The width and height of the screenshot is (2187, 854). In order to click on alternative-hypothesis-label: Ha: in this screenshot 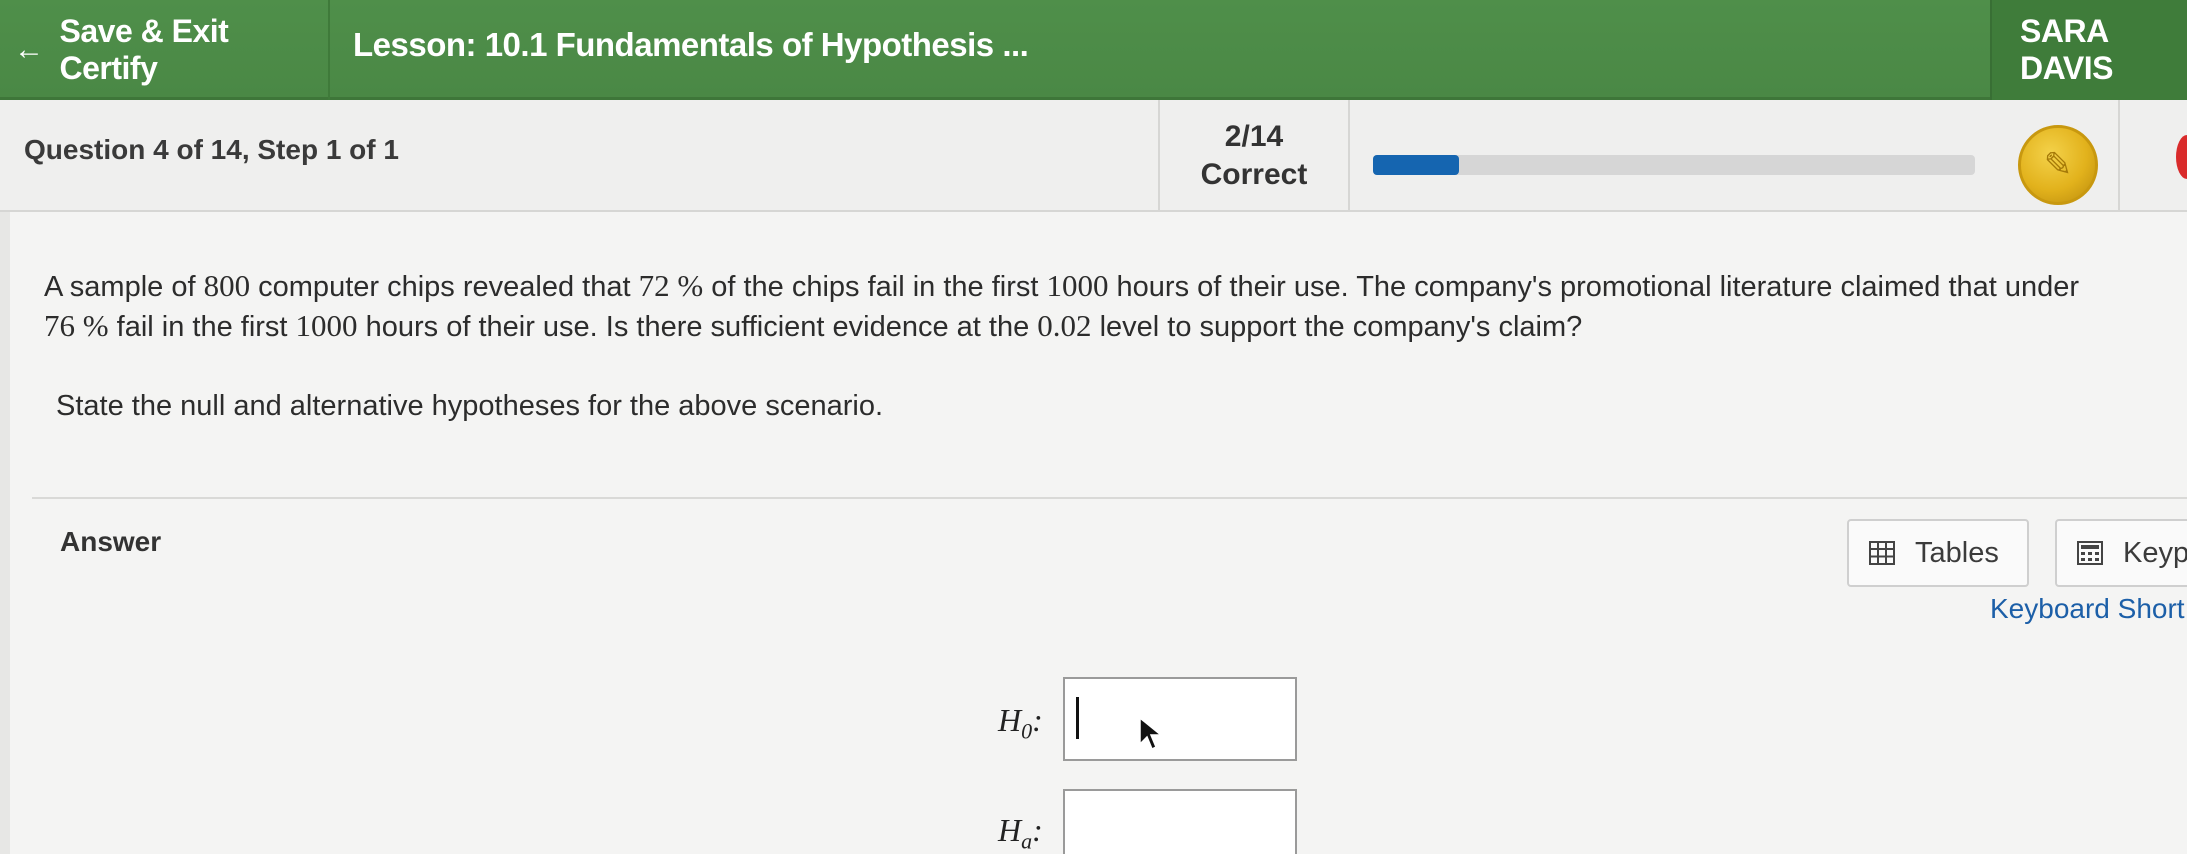, I will do `click(1020, 833)`.